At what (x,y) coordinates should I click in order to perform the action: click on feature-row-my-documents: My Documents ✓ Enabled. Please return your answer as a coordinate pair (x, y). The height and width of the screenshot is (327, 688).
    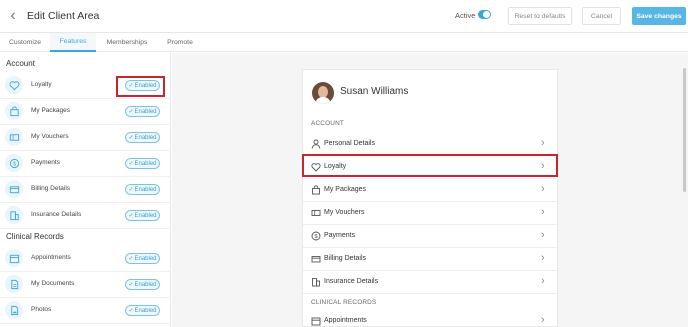
    Looking at the image, I should click on (85, 285).